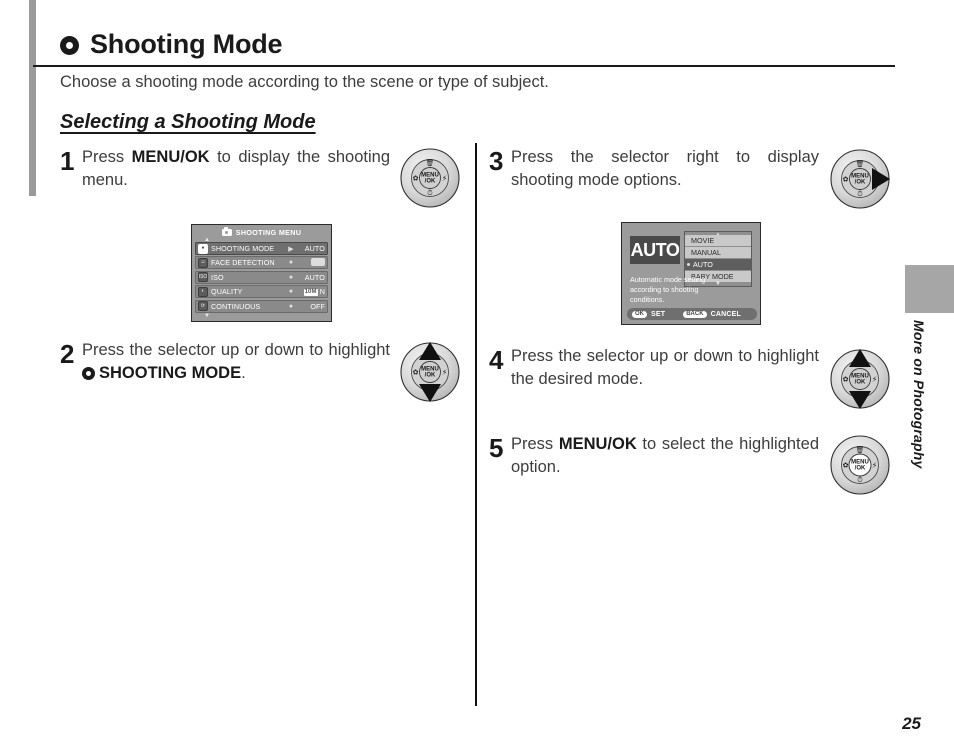 The image size is (954, 754). I want to click on continuous-icon: ⟳, so click(203, 306).